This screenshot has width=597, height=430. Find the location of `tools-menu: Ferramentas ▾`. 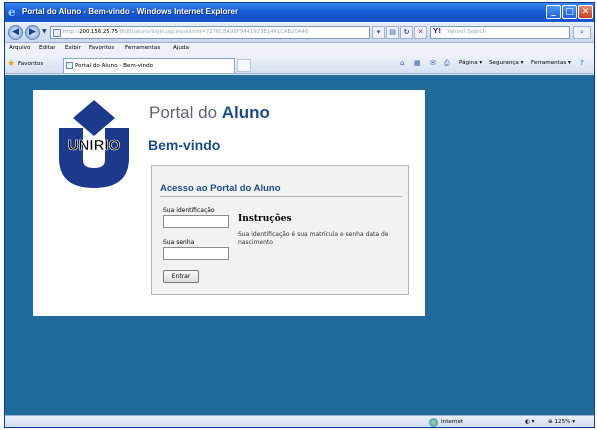

tools-menu: Ferramentas ▾ is located at coordinates (551, 63).